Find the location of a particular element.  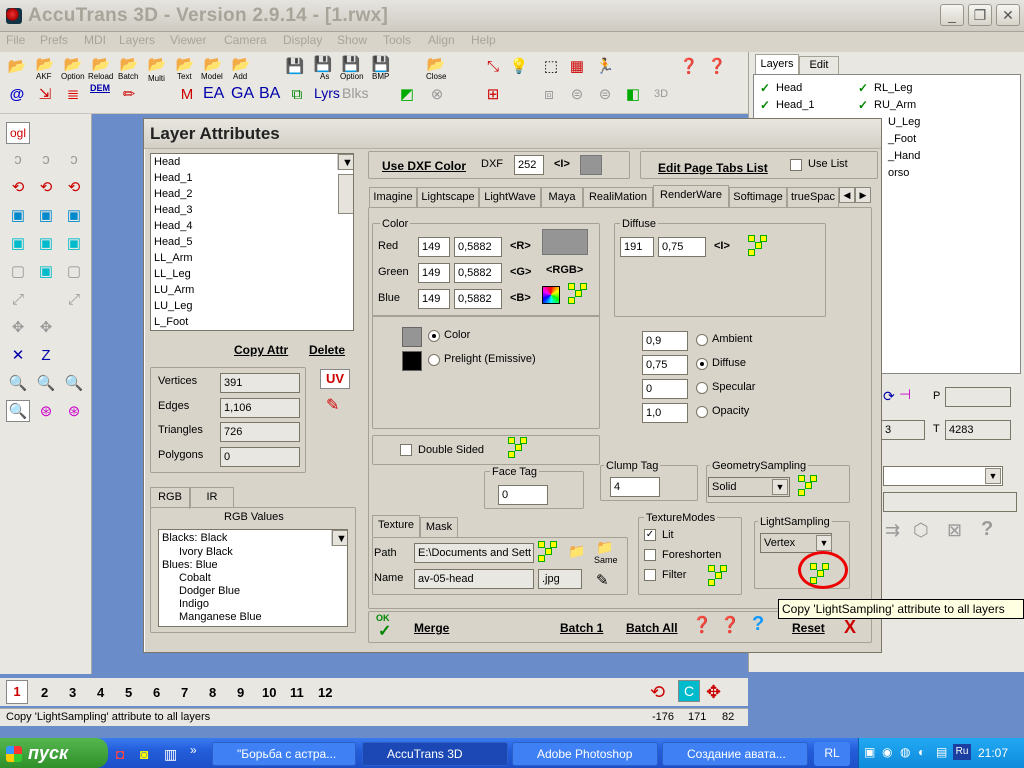

zoom-all-icon: ⊛ is located at coordinates (74, 411).